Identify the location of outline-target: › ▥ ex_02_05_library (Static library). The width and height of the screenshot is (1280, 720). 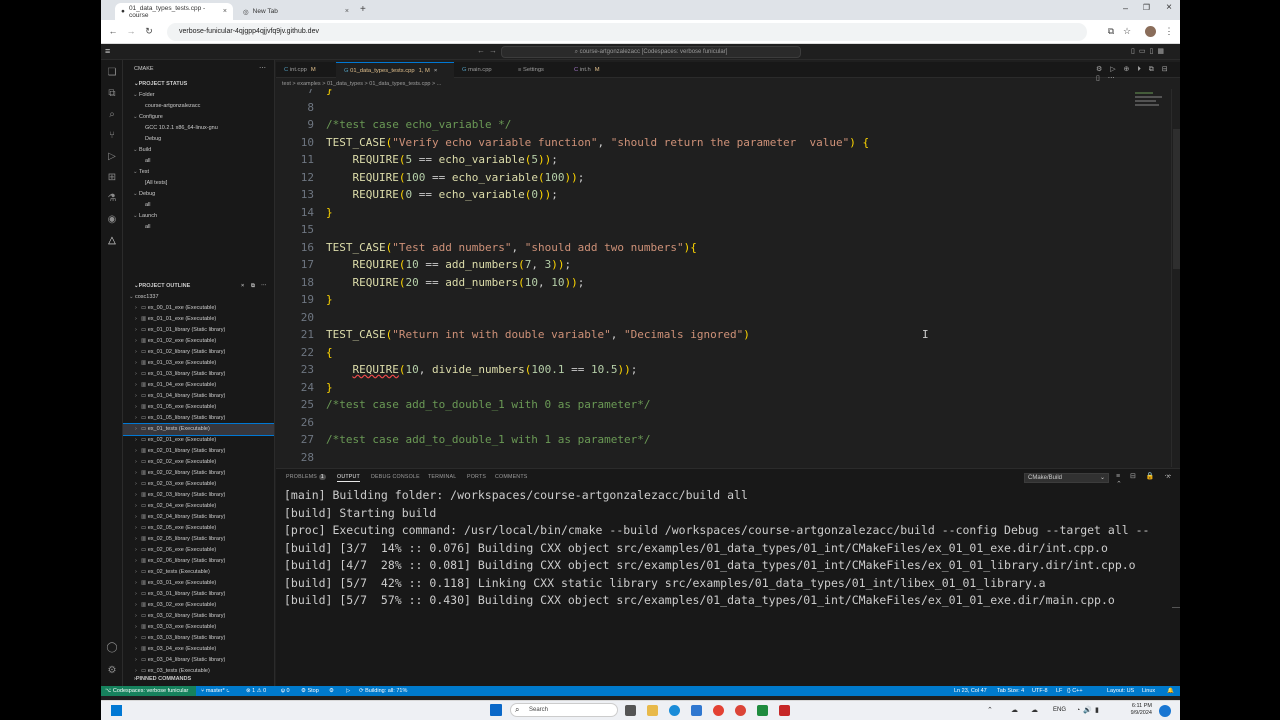
(198, 539).